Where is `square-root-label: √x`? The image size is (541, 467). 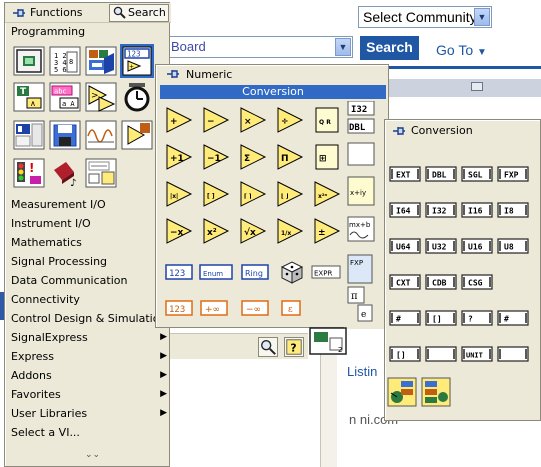
square-root-label: √x is located at coordinates (250, 232).